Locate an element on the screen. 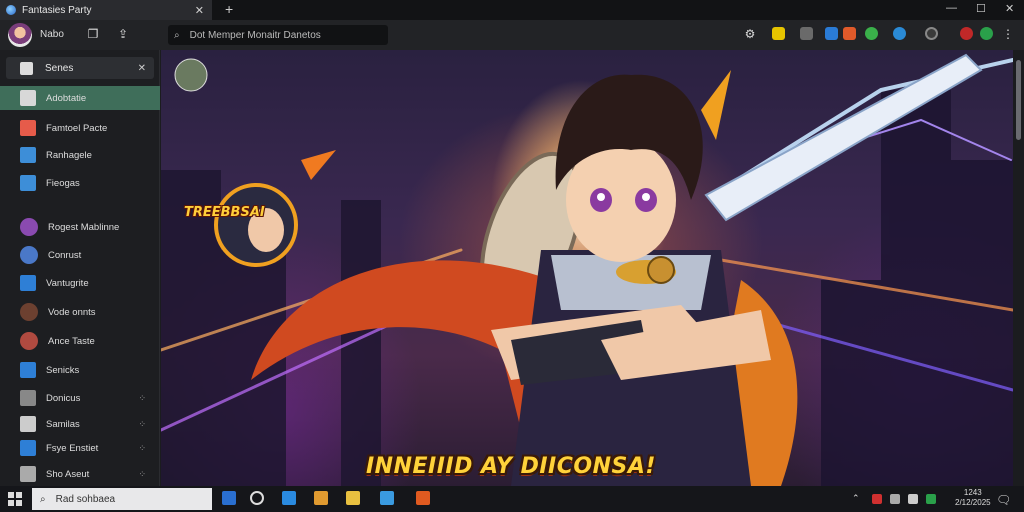  sidebar-item: Rogest Mablinne is located at coordinates (80, 227).